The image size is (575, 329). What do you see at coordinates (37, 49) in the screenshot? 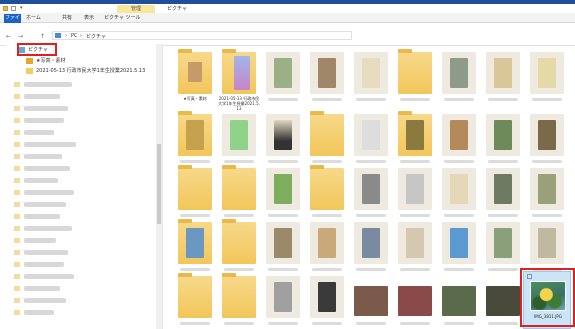
I see `highlight-pictures-box` at bounding box center [37, 49].